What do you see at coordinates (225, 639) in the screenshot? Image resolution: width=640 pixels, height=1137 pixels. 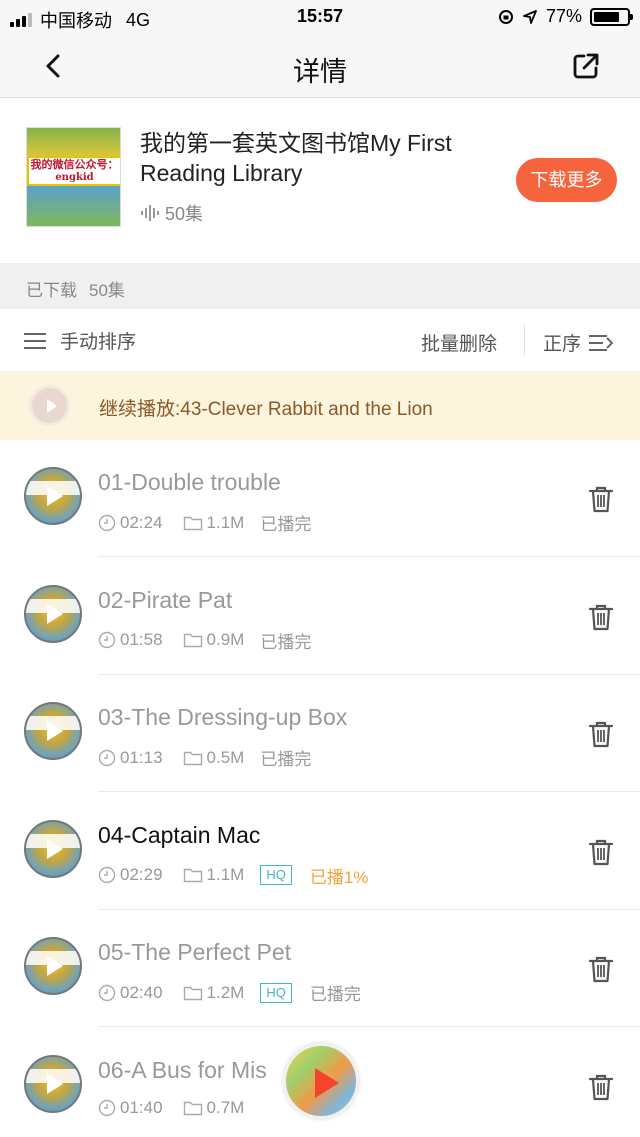 I see `episode-size: 0.9M` at bounding box center [225, 639].